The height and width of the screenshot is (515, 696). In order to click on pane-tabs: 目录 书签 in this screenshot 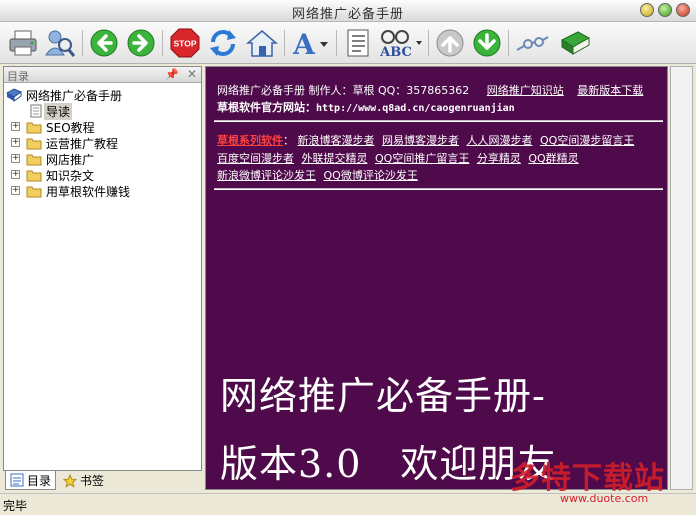, I will do `click(102, 480)`.